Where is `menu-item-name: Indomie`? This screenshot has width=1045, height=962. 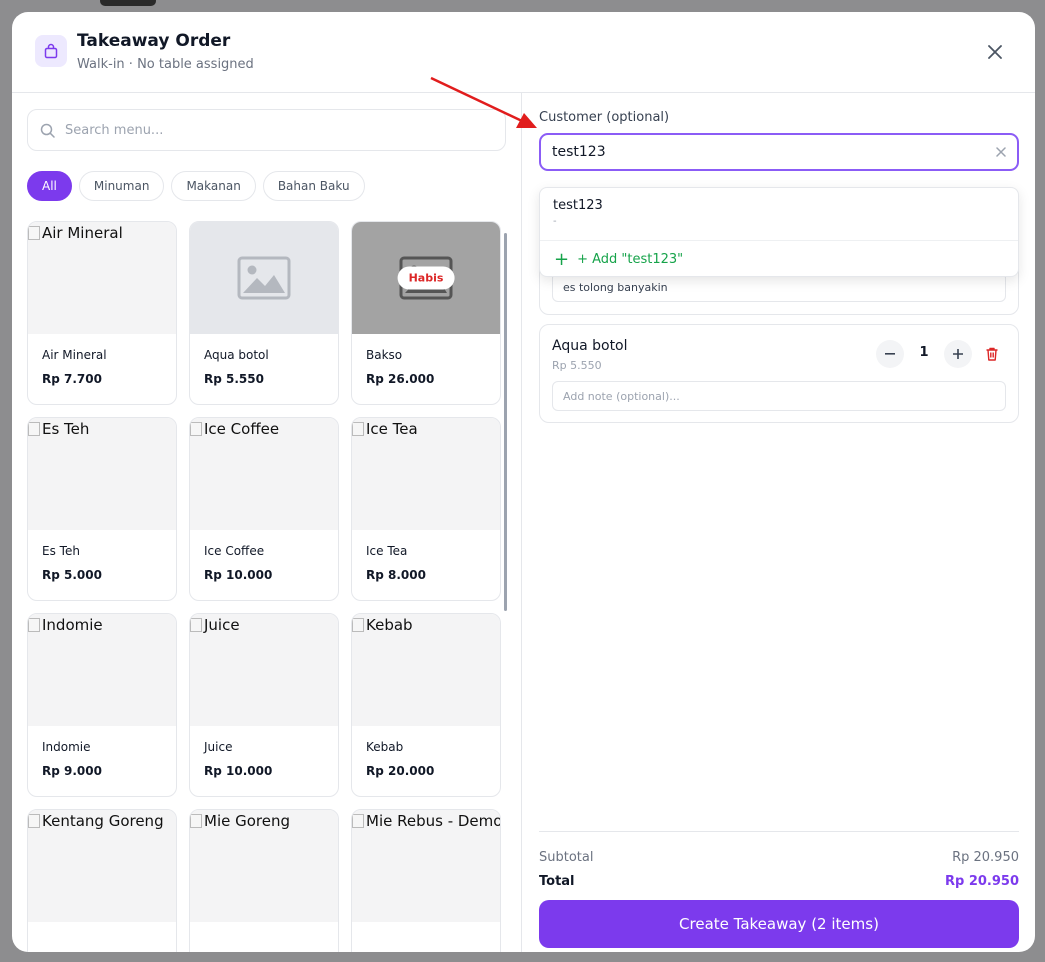 menu-item-name: Indomie is located at coordinates (66, 747).